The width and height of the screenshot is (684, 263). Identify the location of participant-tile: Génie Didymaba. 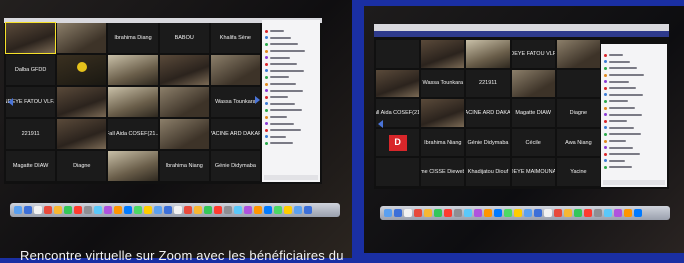
(488, 142).